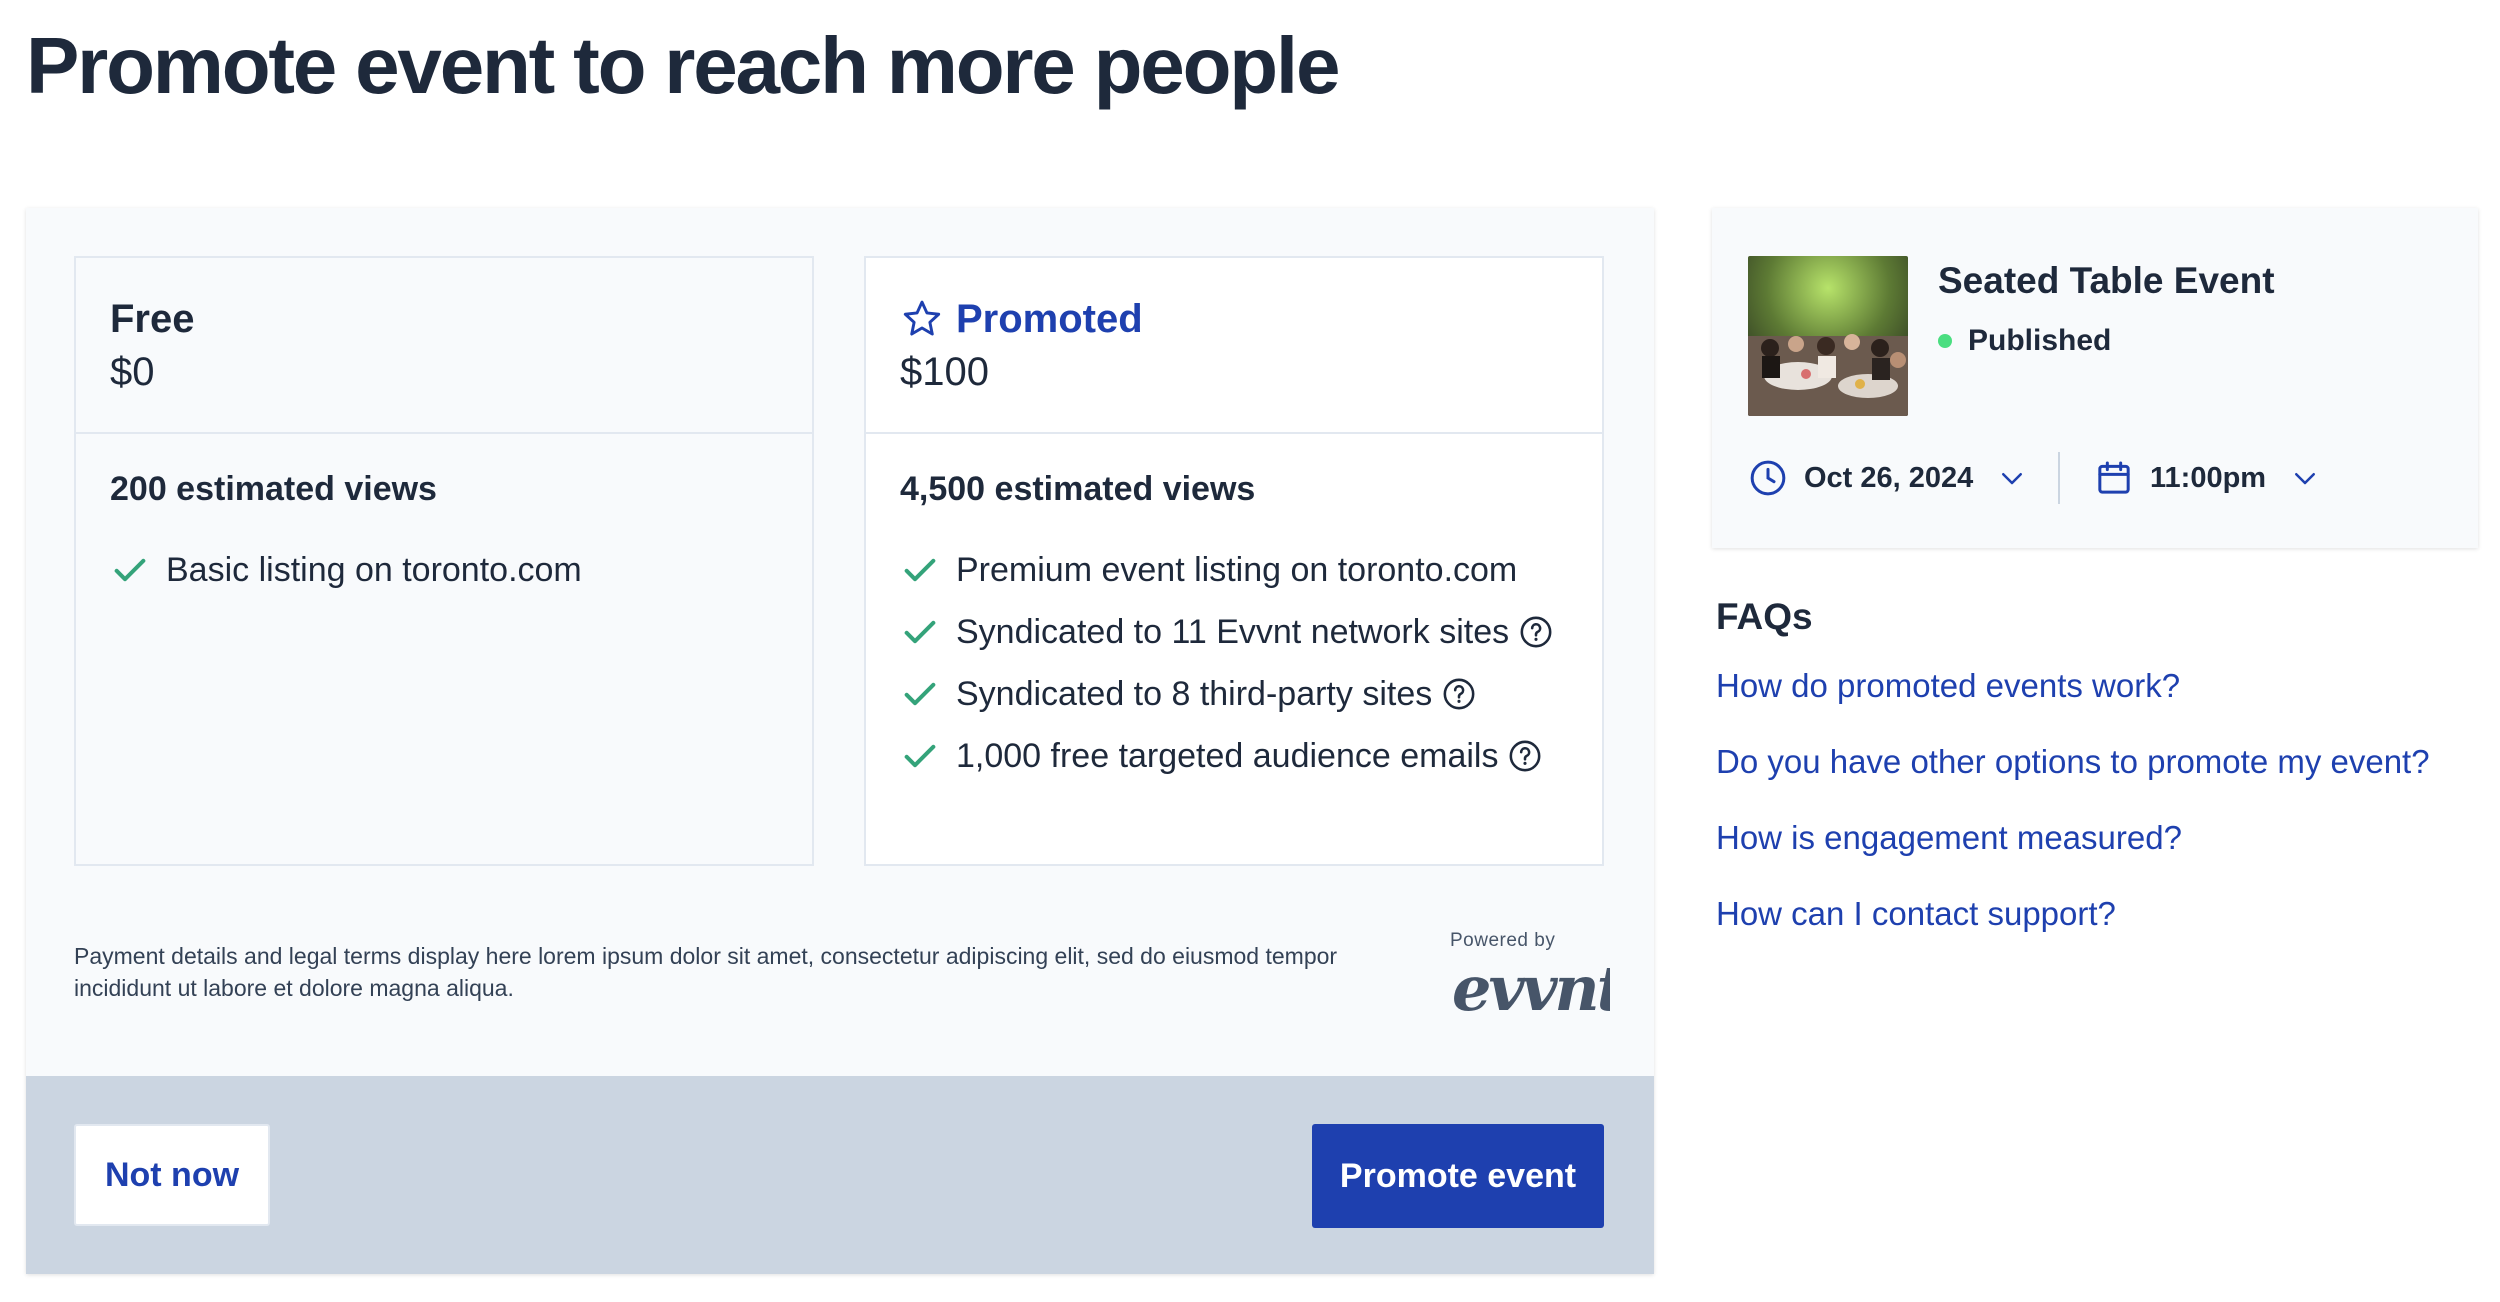  I want to click on powered-by: Powered by evvnt, so click(1540, 978).